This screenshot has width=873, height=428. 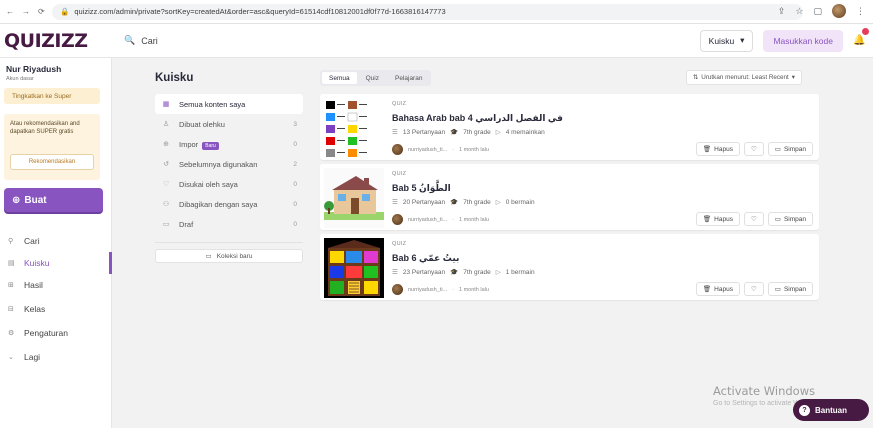 I want to click on play-count: 4 memainkan, so click(x=525, y=132).